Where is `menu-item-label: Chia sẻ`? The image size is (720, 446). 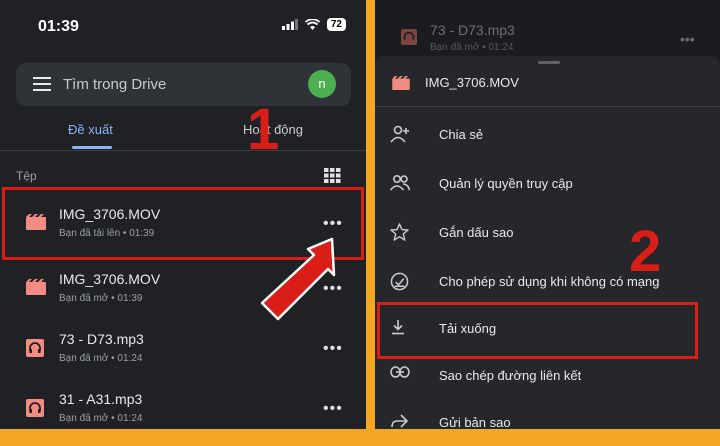 menu-item-label: Chia sẻ is located at coordinates (461, 134).